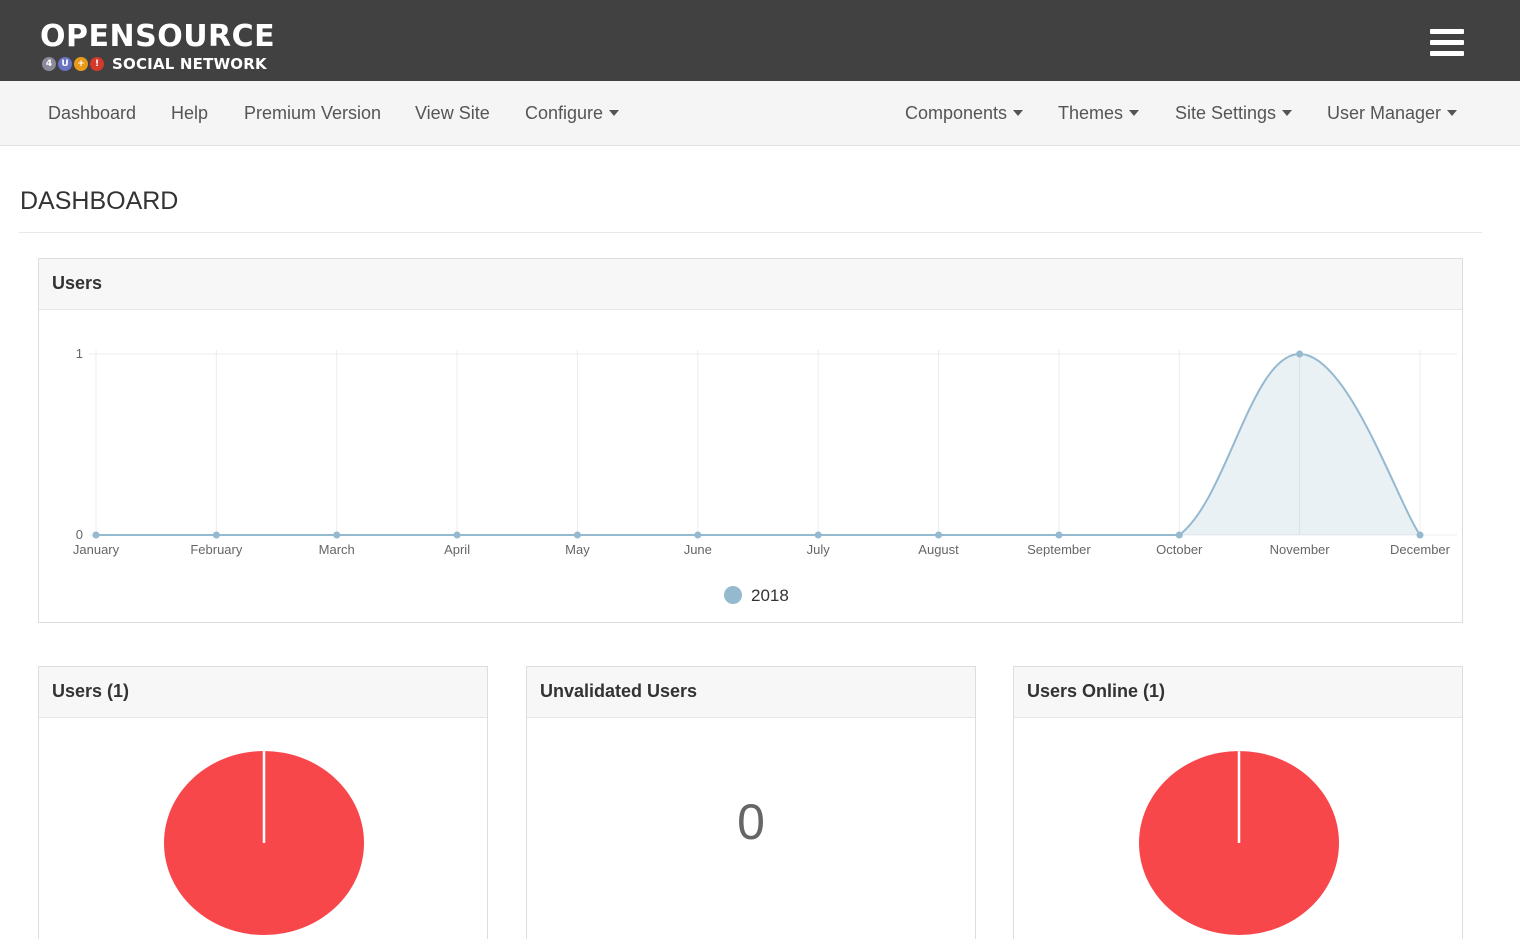 This screenshot has width=1520, height=939. I want to click on nav-dashboard-label: Dashboard, so click(92, 113).